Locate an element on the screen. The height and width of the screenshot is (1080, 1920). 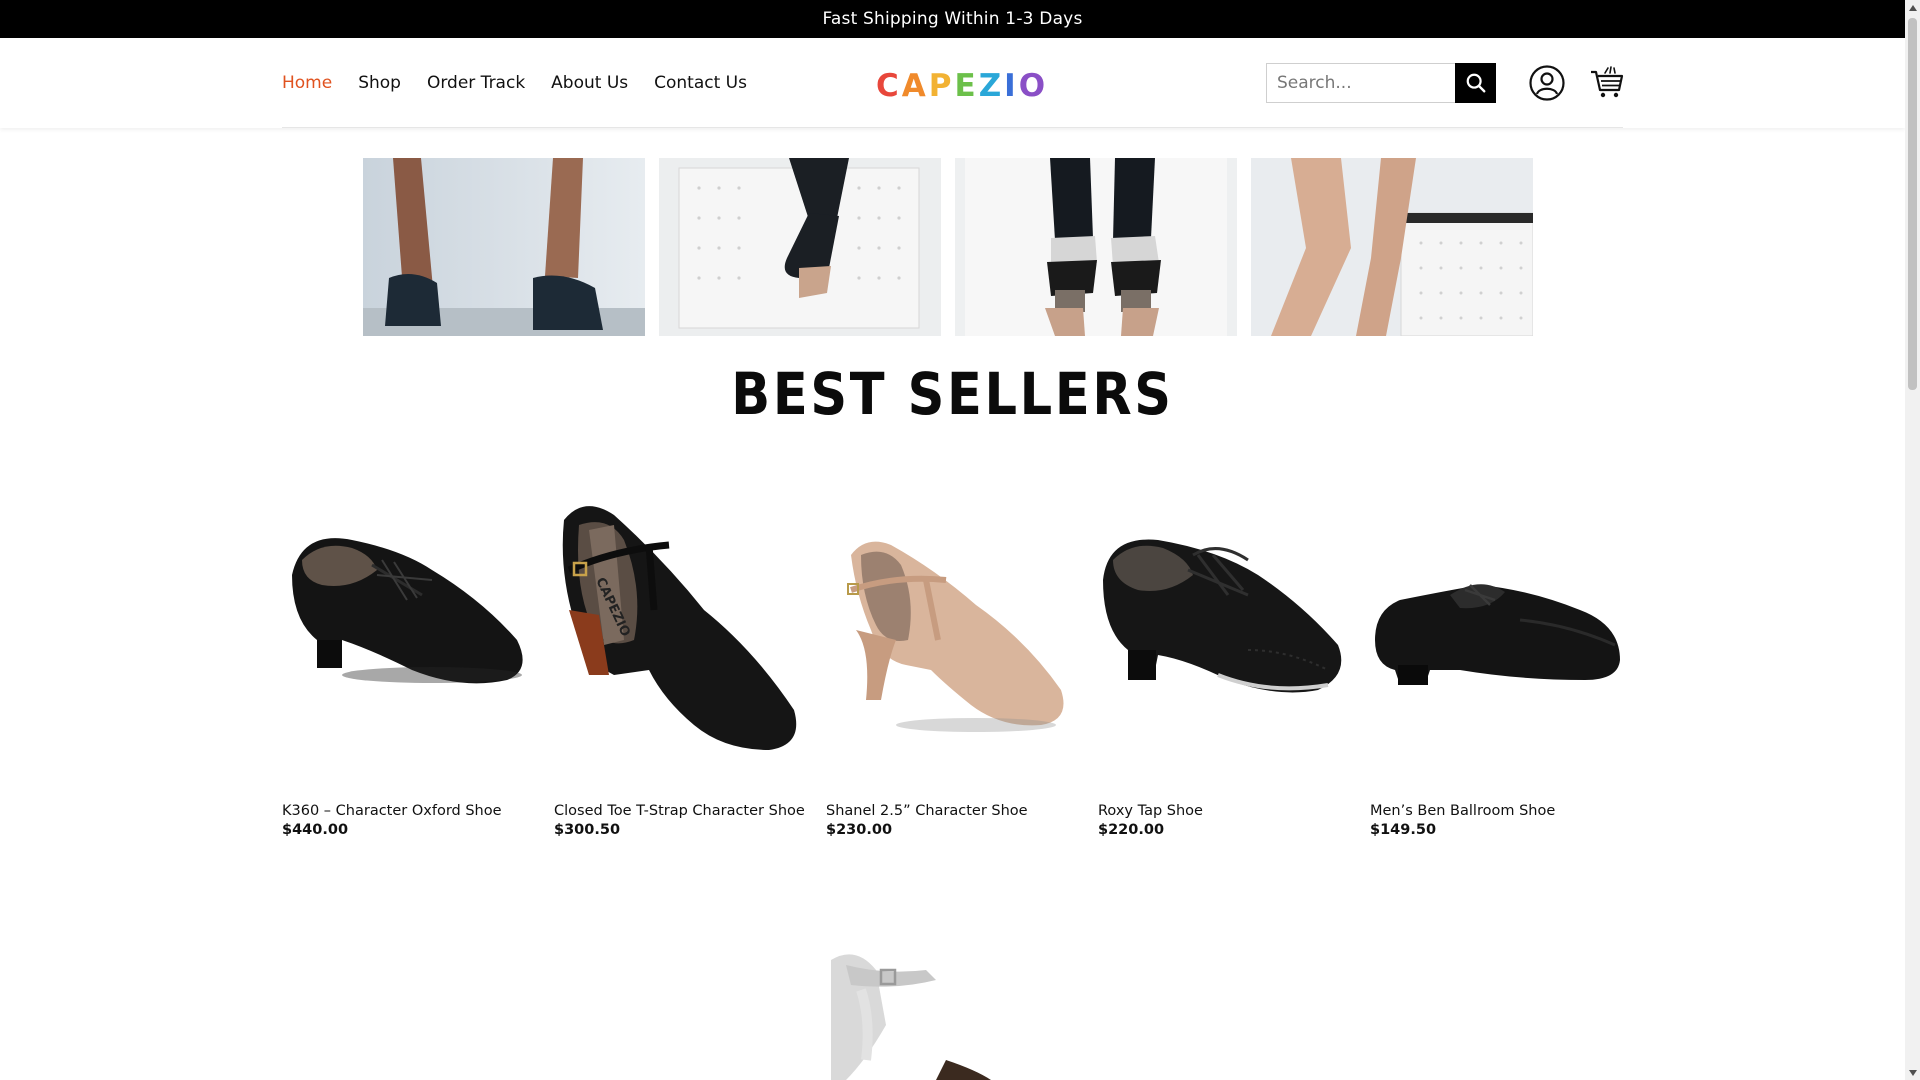
page-scrollbar is located at coordinates (1912, 540).